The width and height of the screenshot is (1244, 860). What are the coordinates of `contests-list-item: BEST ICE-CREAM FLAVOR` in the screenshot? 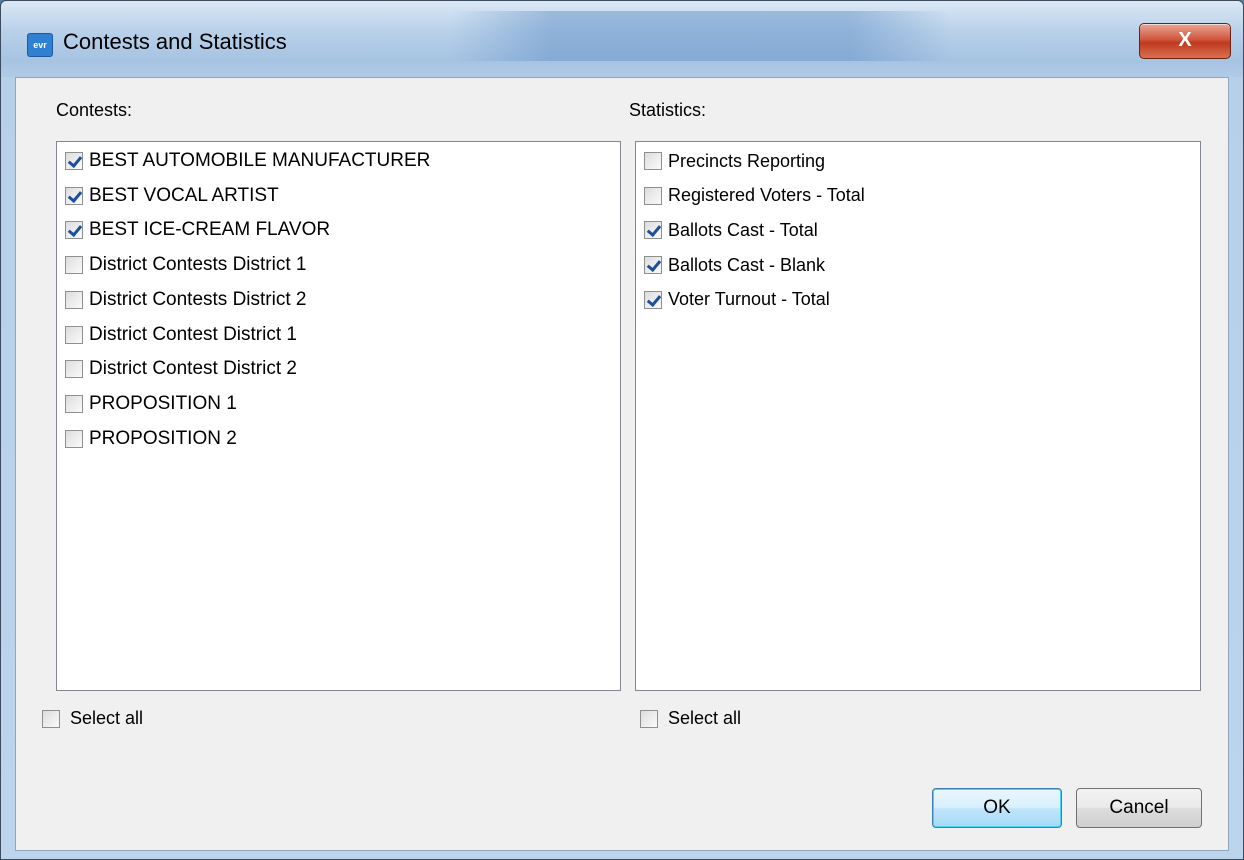 It's located at (197, 230).